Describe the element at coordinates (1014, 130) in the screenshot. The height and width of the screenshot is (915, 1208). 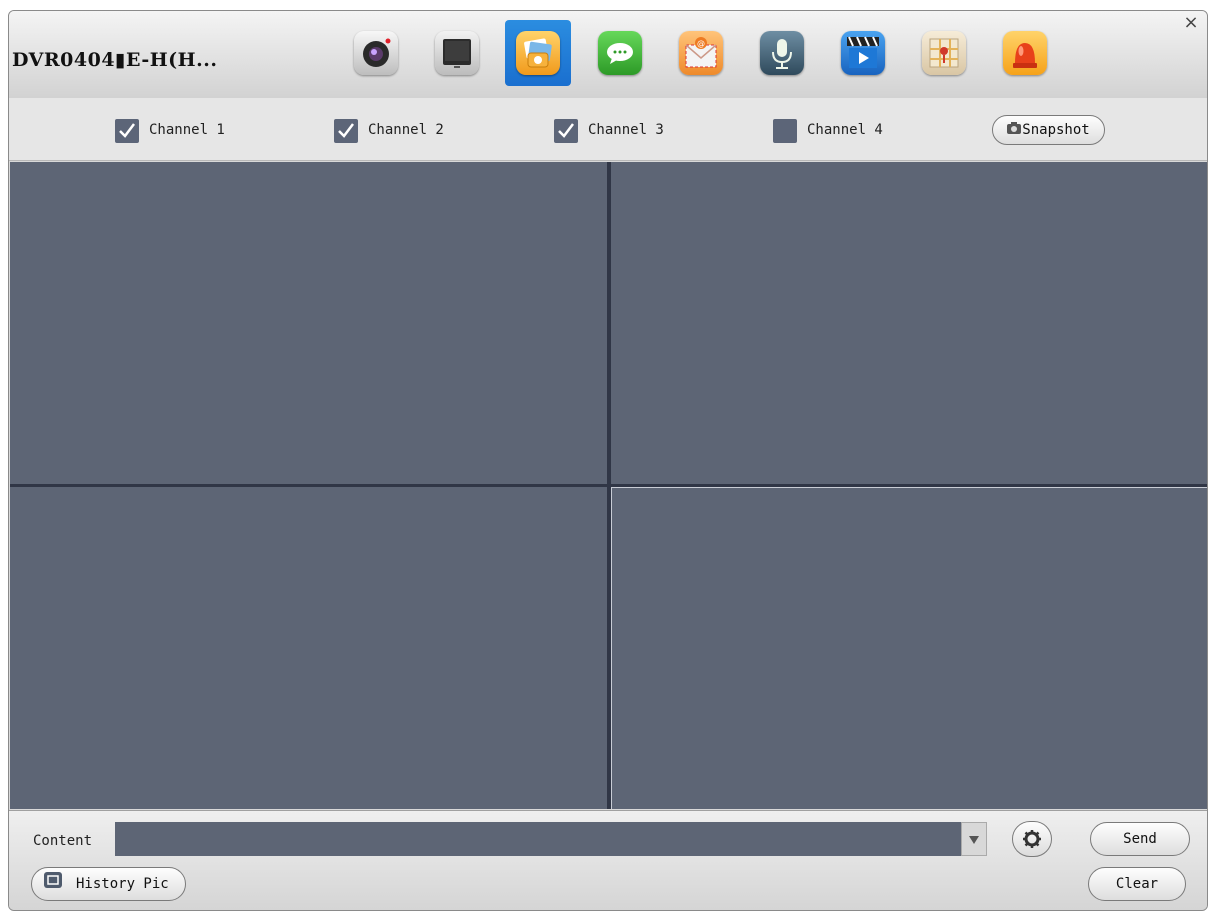
I see `camera-icon` at that location.